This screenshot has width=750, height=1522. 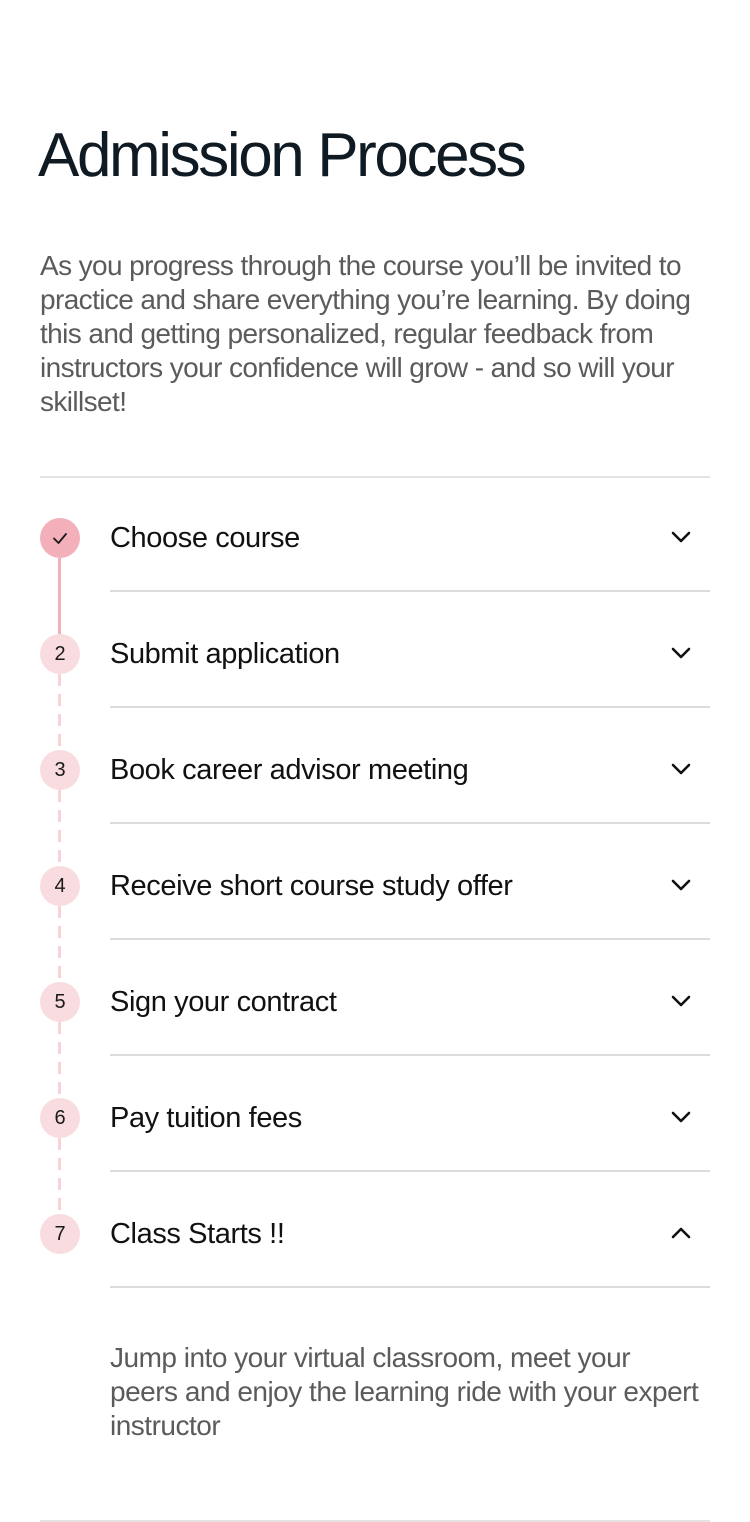 I want to click on chevron-up-icon, so click(x=681, y=1233).